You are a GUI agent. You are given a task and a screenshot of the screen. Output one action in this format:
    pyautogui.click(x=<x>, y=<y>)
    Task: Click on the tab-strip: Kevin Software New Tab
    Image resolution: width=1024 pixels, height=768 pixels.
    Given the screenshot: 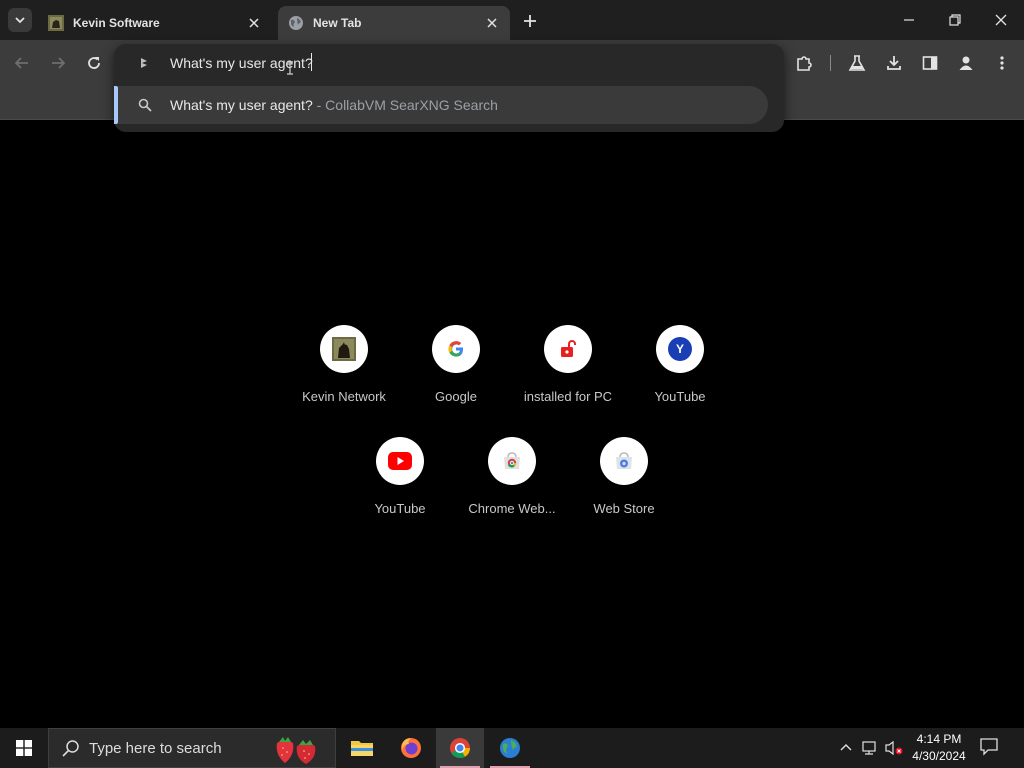 What is the action you would take?
    pyautogui.click(x=512, y=20)
    